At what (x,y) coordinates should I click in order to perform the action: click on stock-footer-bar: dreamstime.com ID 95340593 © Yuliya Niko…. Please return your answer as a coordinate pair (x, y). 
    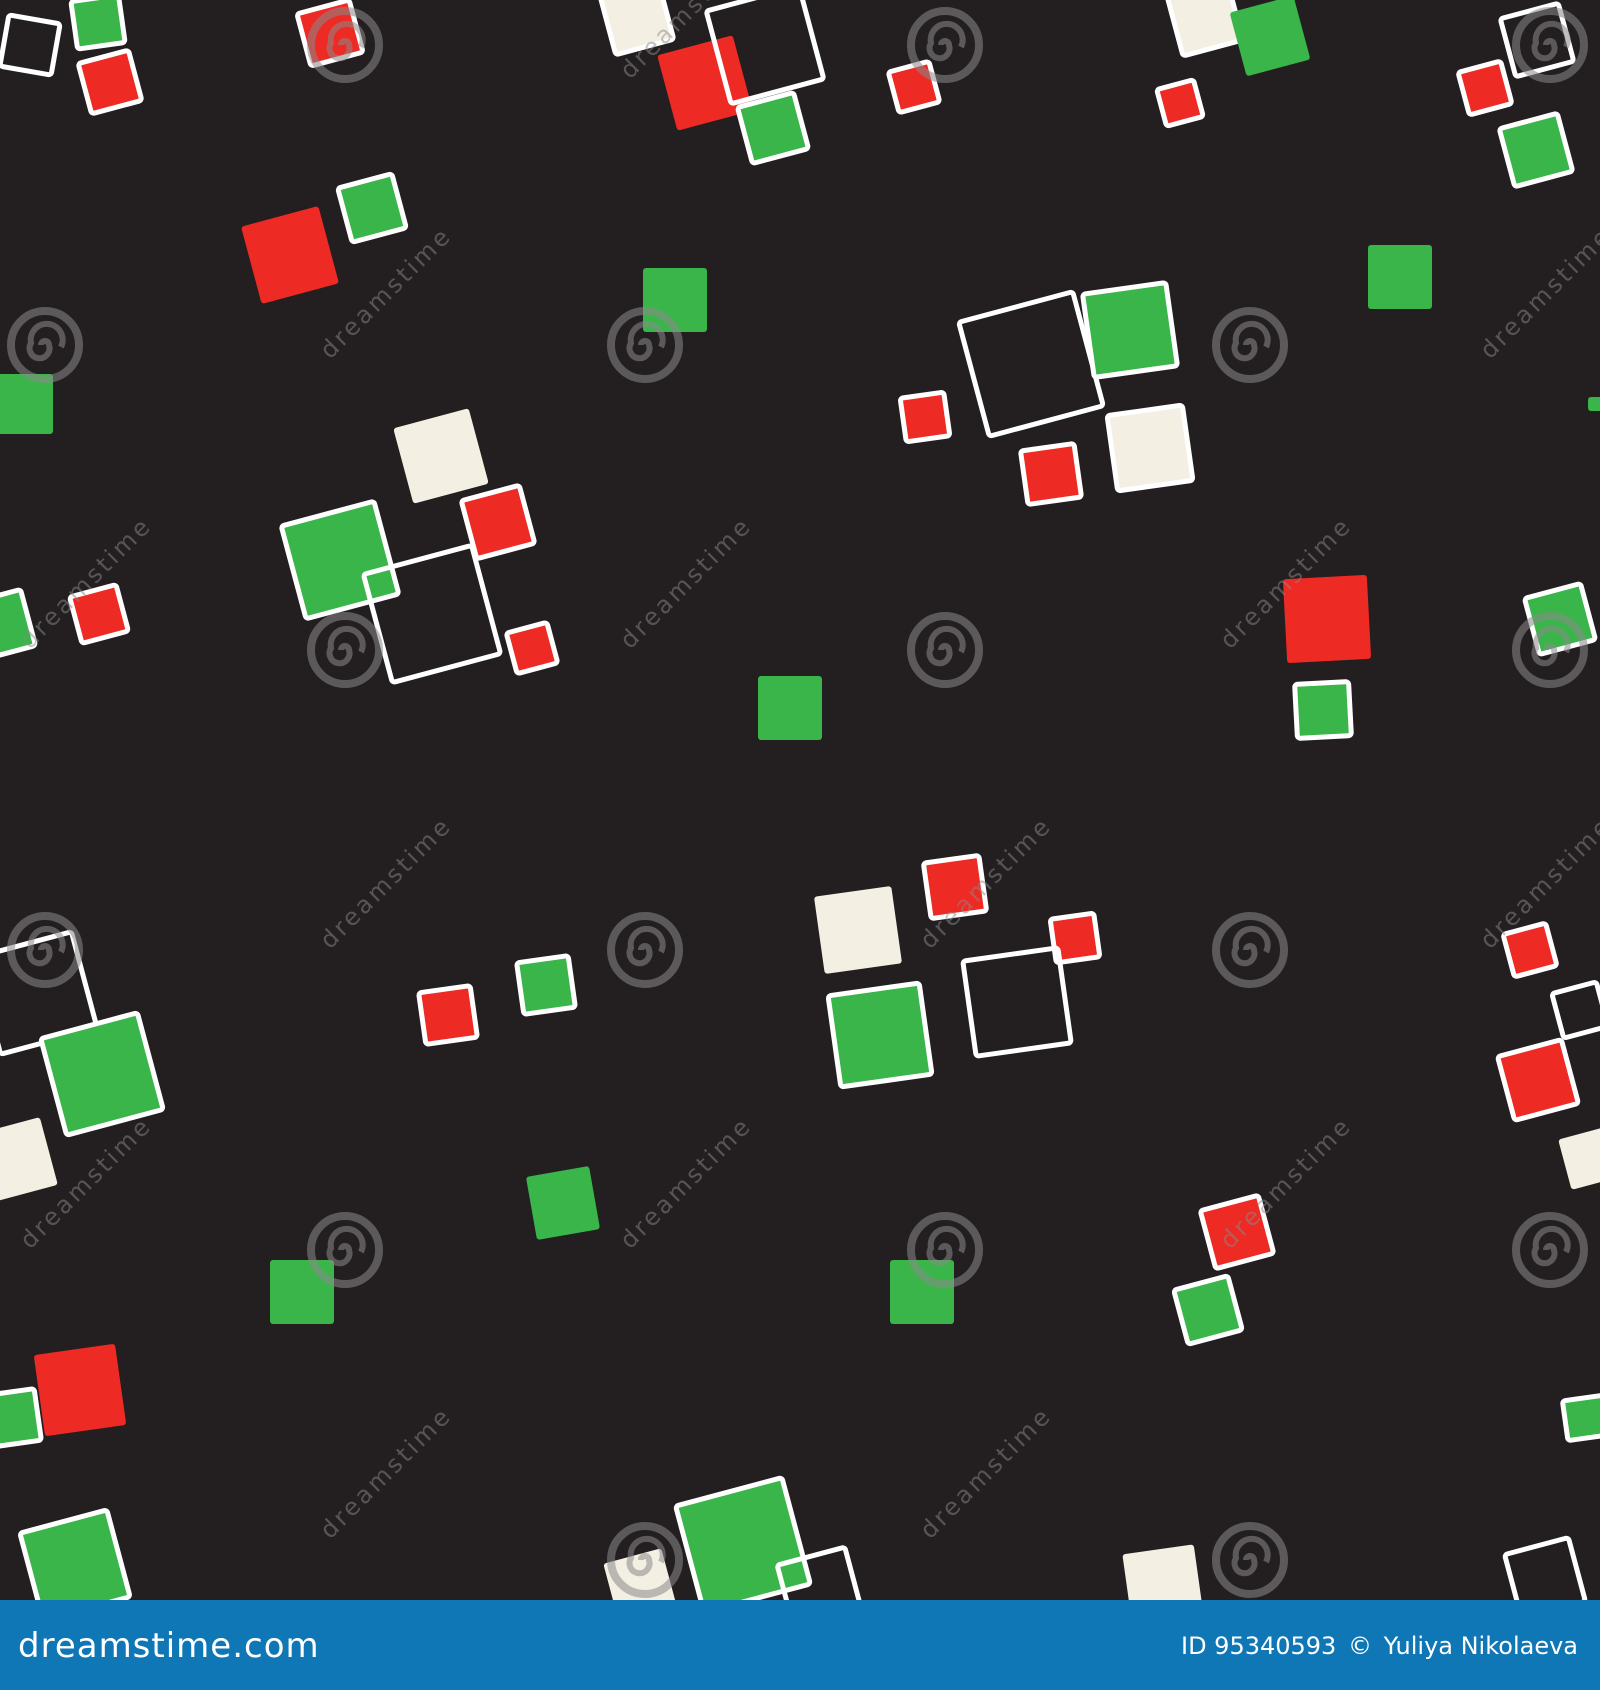
    Looking at the image, I should click on (800, 1645).